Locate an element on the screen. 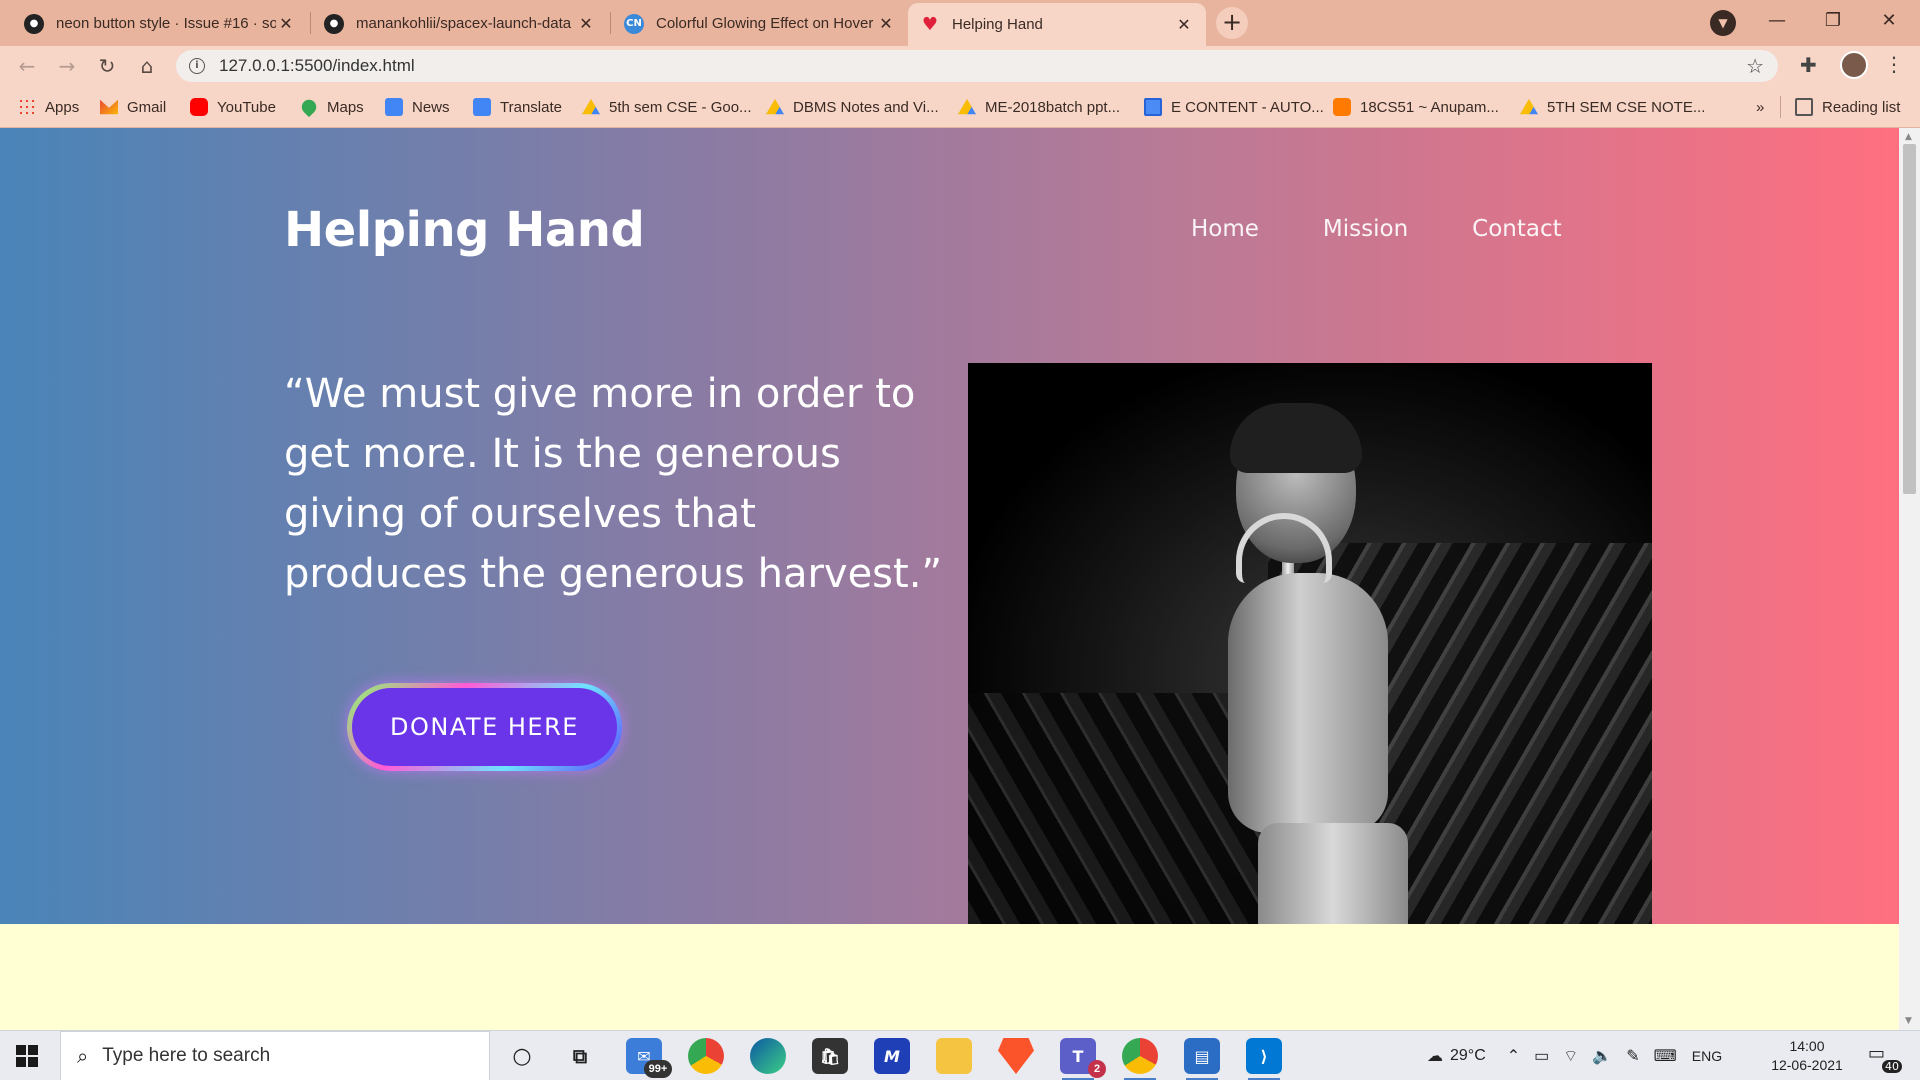 This screenshot has width=1920, height=1080. keyboard-icon: ⌨ is located at coordinates (1665, 1056).